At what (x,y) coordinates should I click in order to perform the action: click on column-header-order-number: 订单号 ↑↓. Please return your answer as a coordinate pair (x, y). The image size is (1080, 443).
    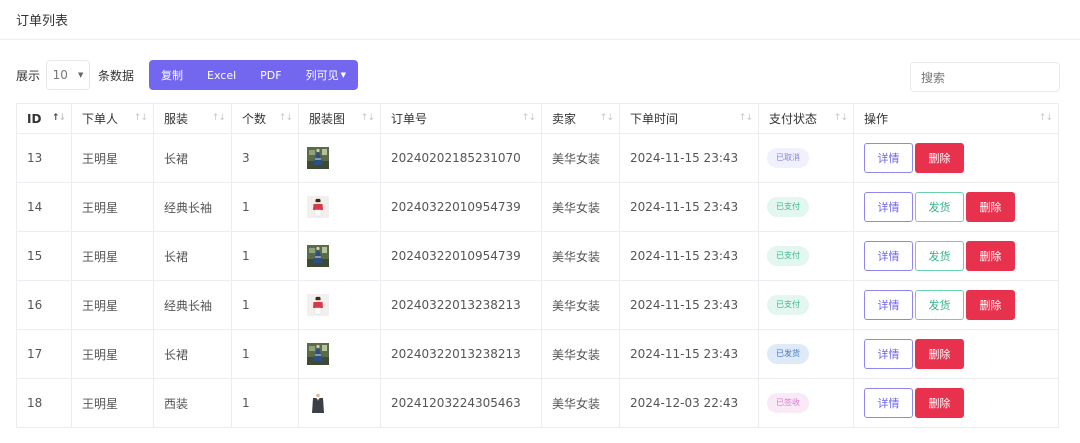
    Looking at the image, I should click on (461, 118).